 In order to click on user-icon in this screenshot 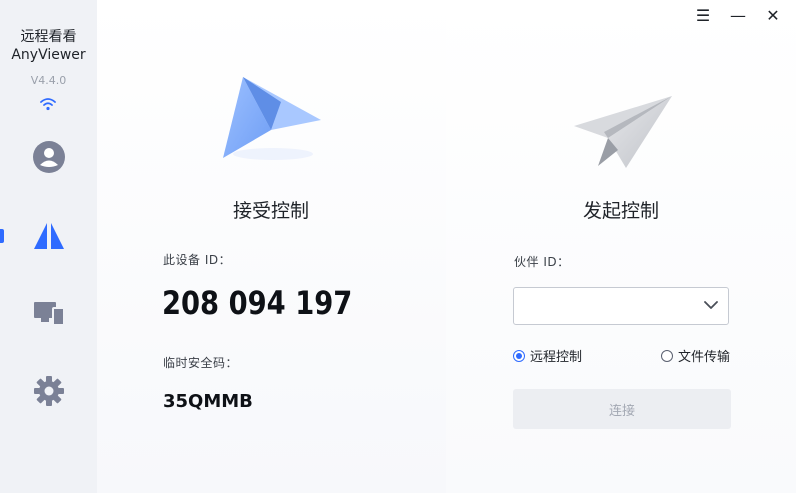, I will do `click(48, 157)`.